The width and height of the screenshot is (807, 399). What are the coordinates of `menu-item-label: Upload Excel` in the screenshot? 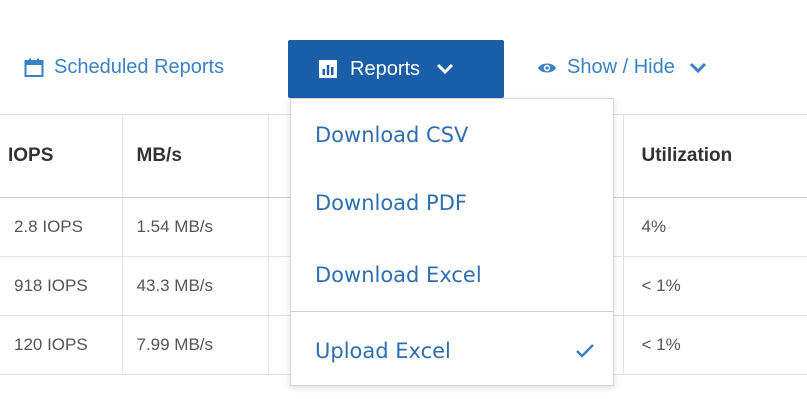 It's located at (383, 351).